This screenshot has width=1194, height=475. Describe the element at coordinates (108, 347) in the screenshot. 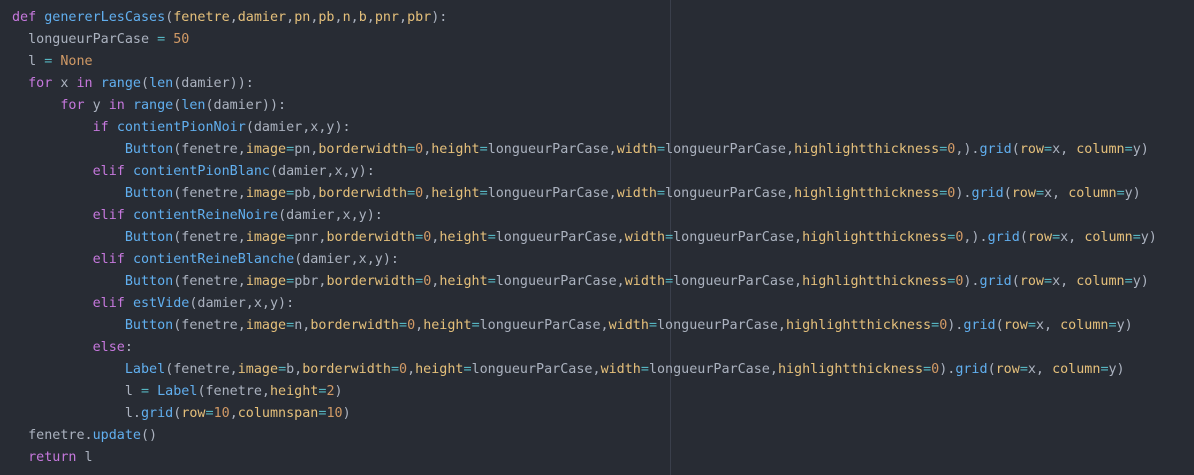

I see `code-token: else` at that location.